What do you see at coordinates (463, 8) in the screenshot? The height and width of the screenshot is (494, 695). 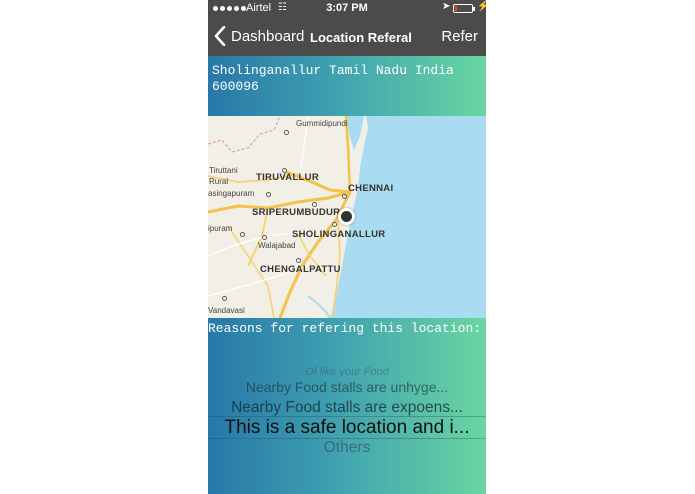 I see `battery-icon` at bounding box center [463, 8].